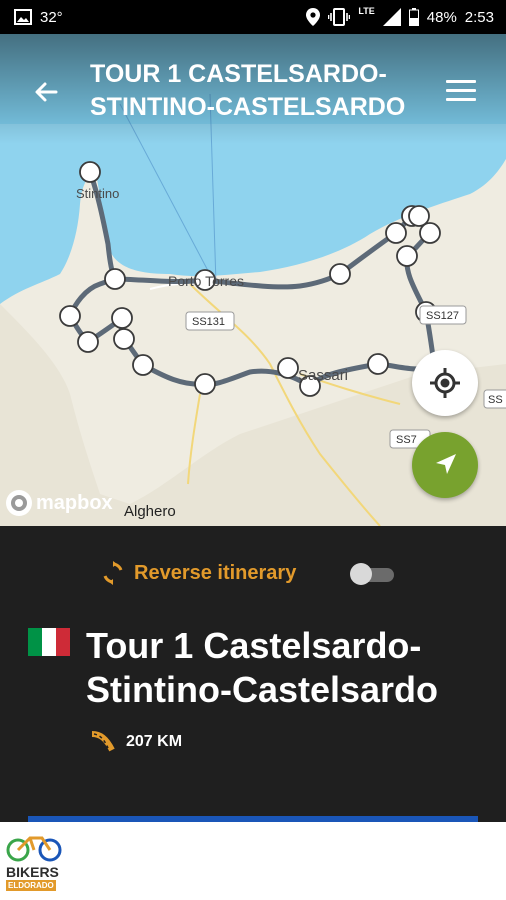 Image resolution: width=506 pixels, height=900 pixels. Describe the element at coordinates (49, 642) in the screenshot. I see `italy-flag-icon` at that location.